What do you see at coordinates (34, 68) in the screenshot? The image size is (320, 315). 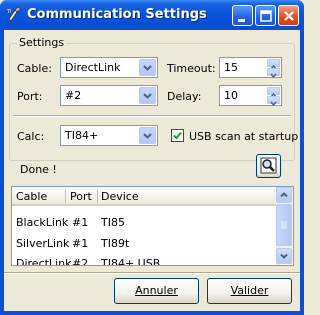 I see `cable-label: Cable:` at bounding box center [34, 68].